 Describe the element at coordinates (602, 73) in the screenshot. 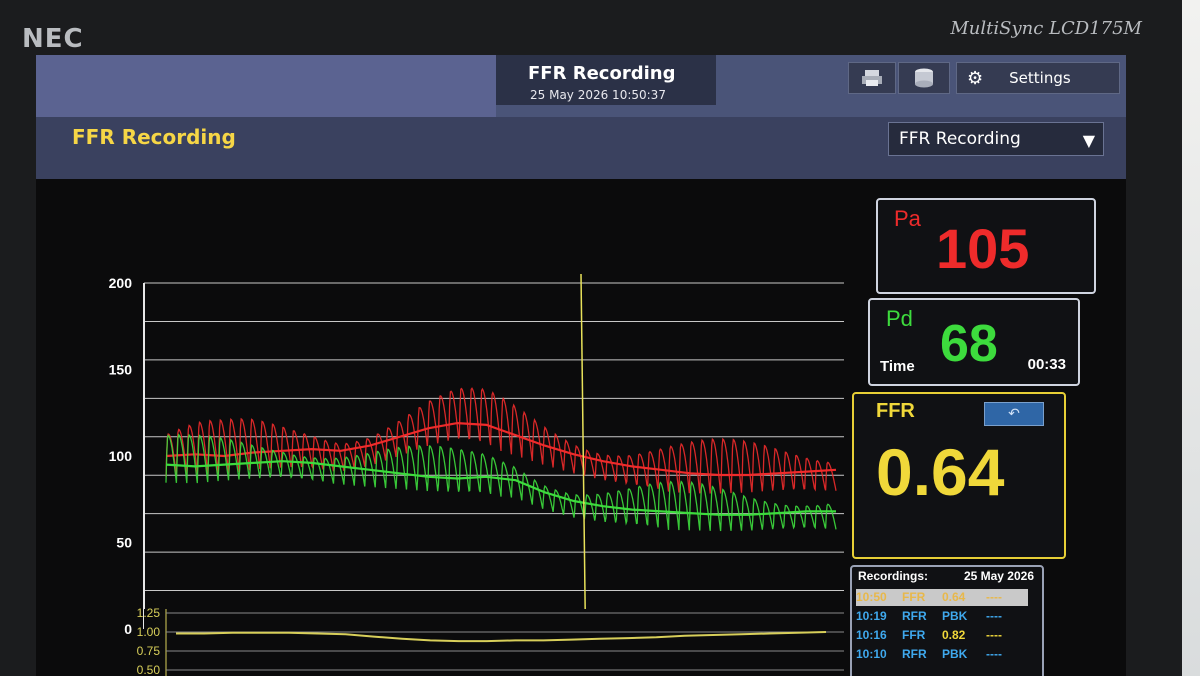

I see `app-title: FFR Recording` at that location.